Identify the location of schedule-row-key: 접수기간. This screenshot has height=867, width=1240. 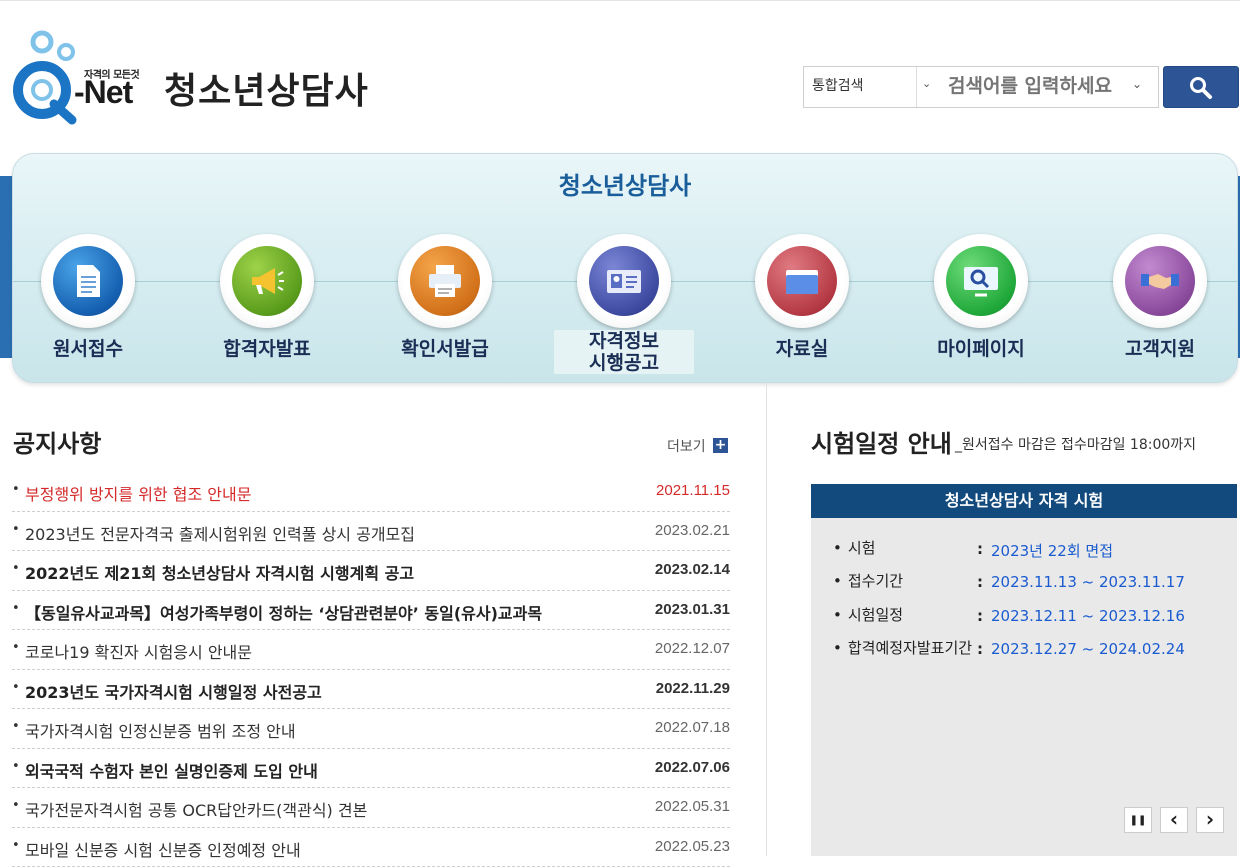
(904, 581).